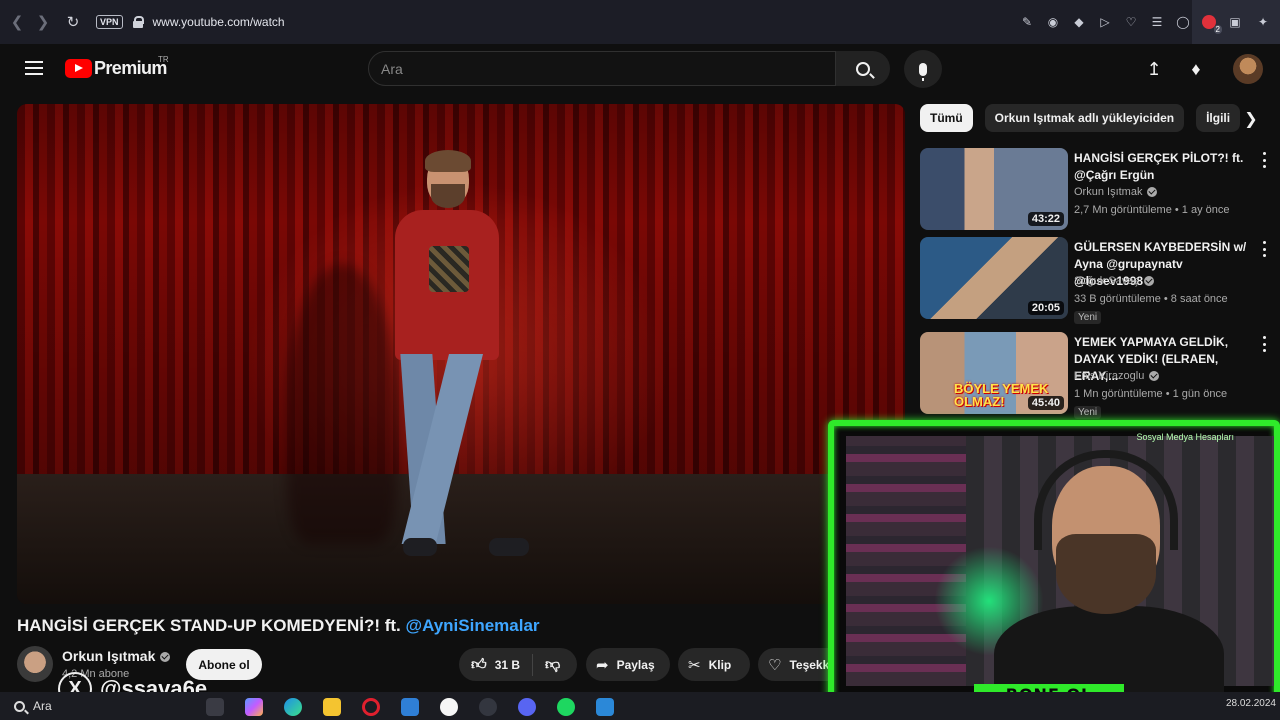 The height and width of the screenshot is (720, 1280). What do you see at coordinates (78, 68) in the screenshot?
I see `youtube-play-icon` at bounding box center [78, 68].